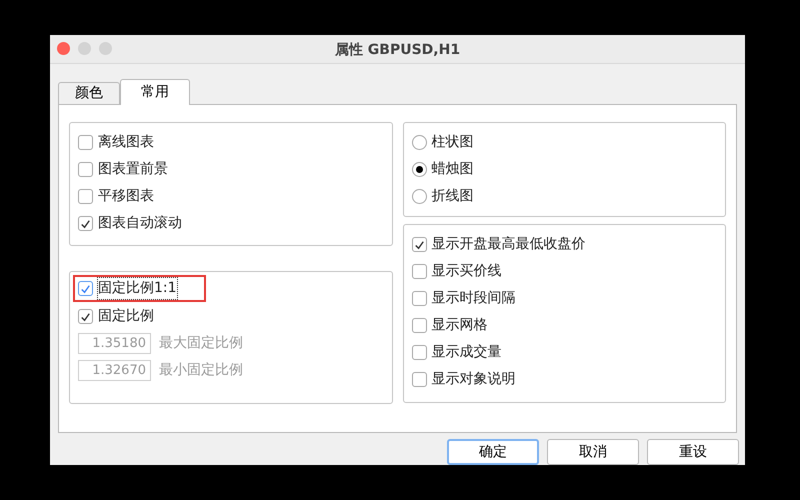  Describe the element at coordinates (133, 170) in the screenshot. I see `checkbox-label: 图表置前景` at that location.